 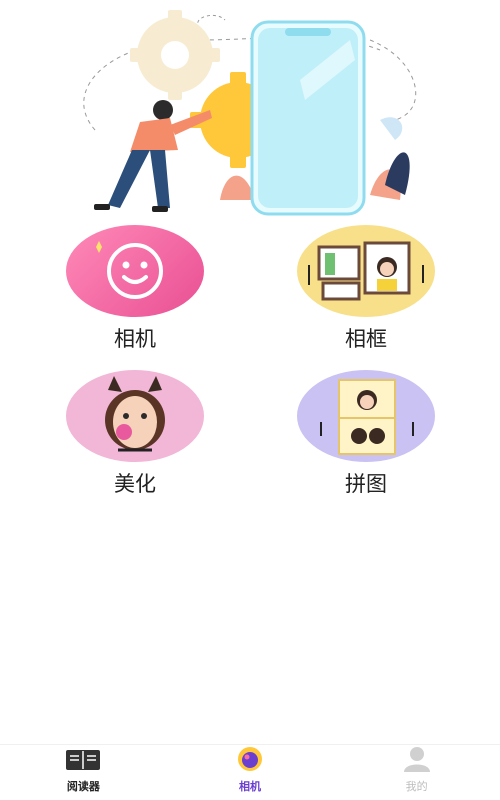 What do you see at coordinates (366, 416) in the screenshot?
I see `collage-icon` at bounding box center [366, 416].